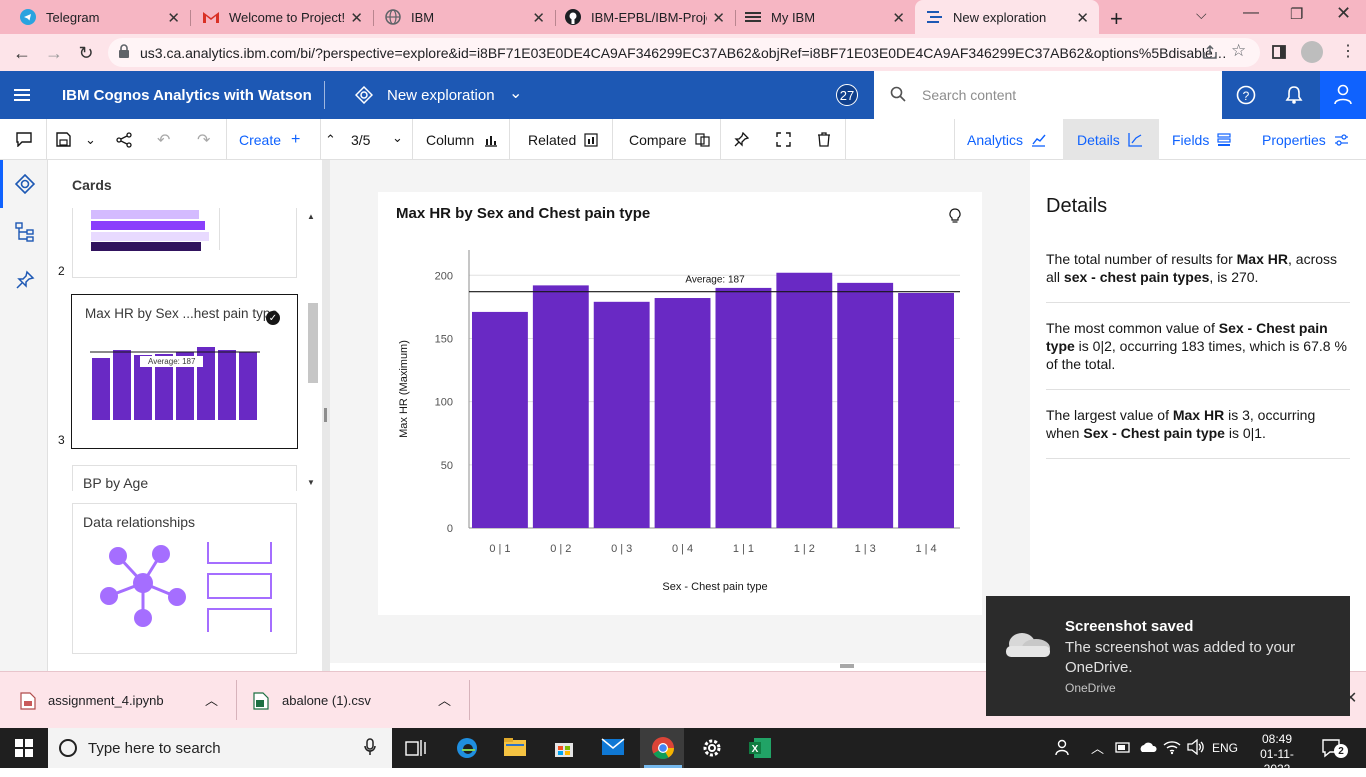 Image resolution: width=1366 pixels, height=777 pixels. I want to click on tab-ibm: IBM ✕, so click(460, 17).